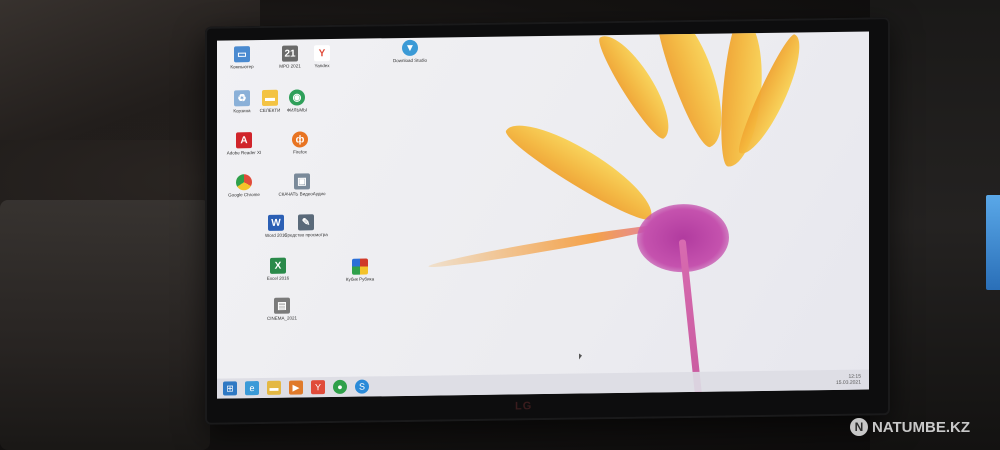 The width and height of the screenshot is (1000, 450). I want to click on document-icon: ▤, so click(282, 305).